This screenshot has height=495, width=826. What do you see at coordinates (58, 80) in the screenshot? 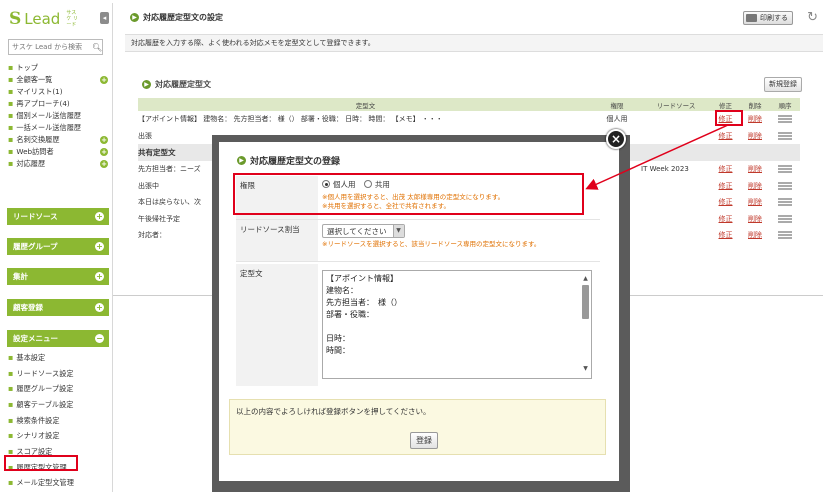
I see `nav-item-all-customers: ▪ 全顧客一覧 +` at bounding box center [58, 80].